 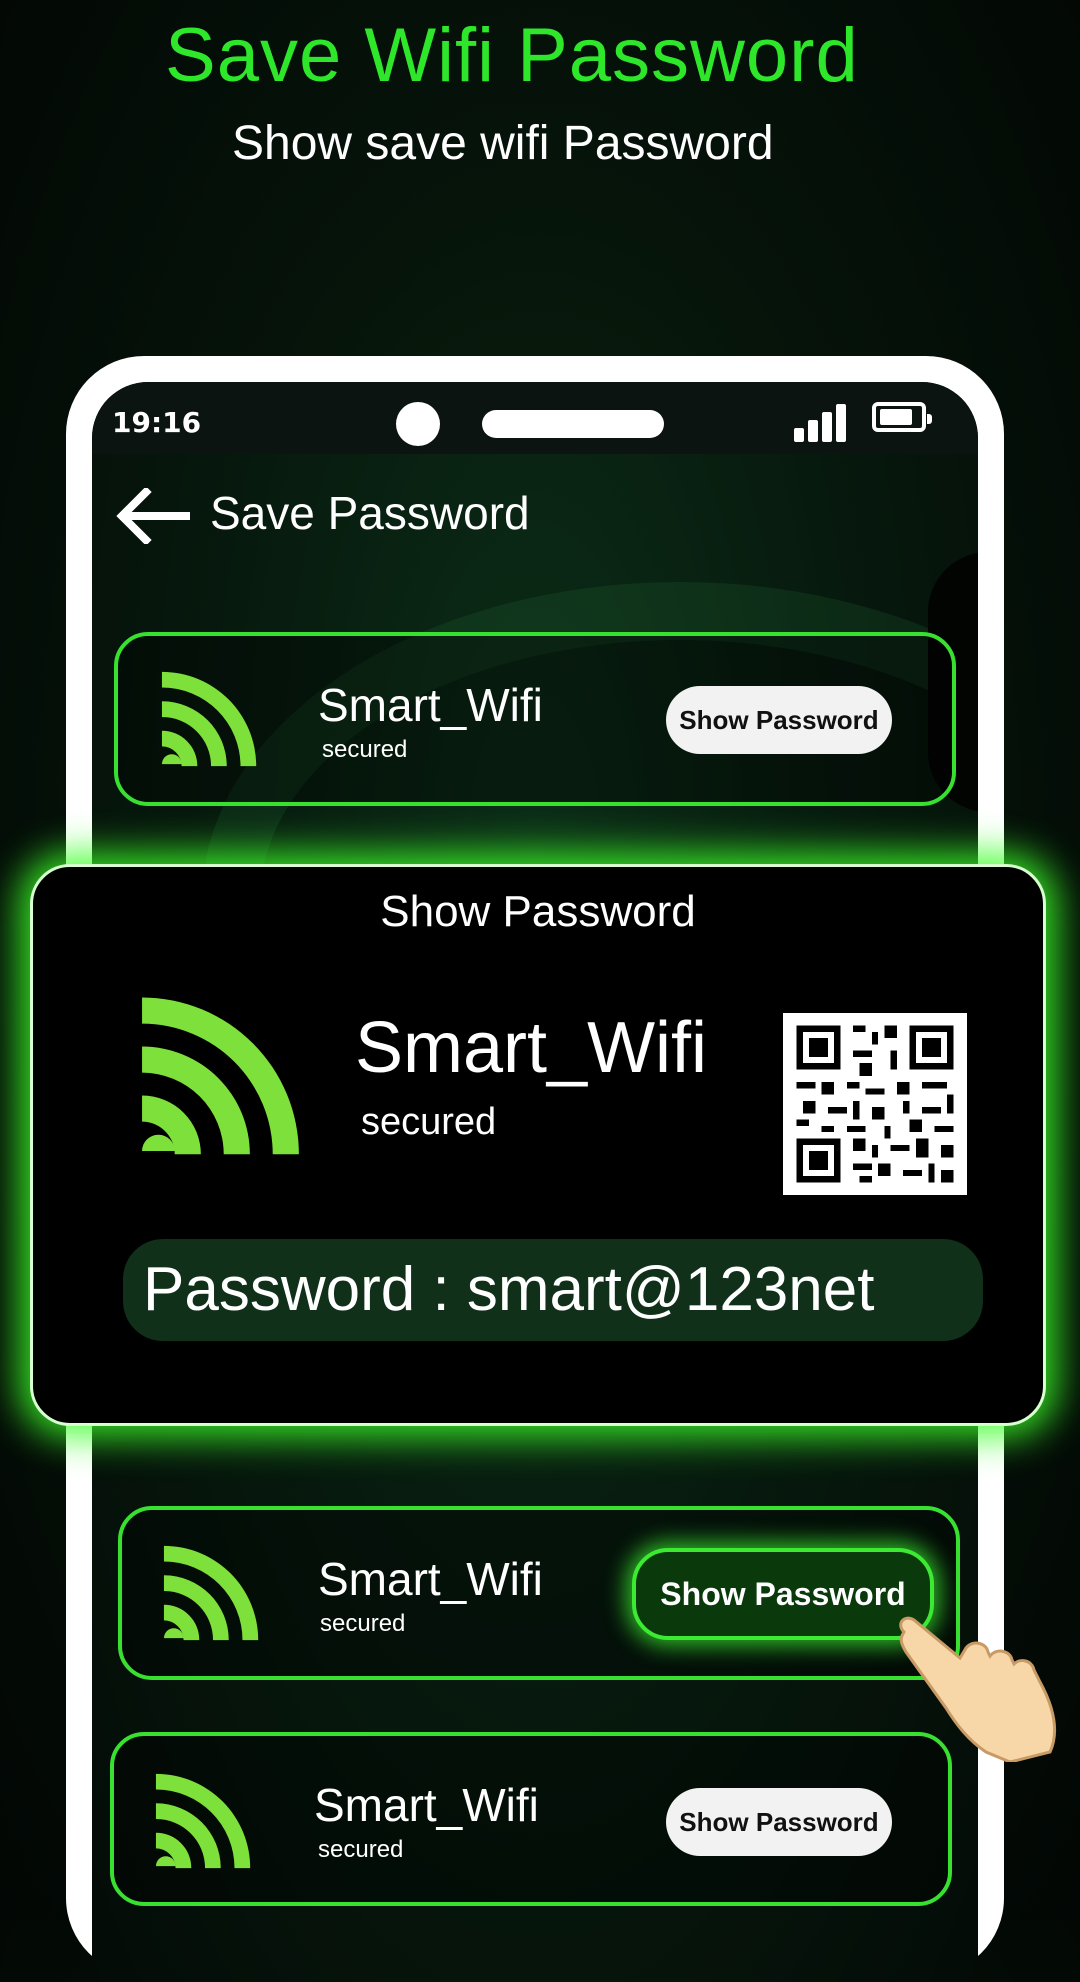 I want to click on password-display: Password : smart@123net, so click(x=553, y=1290).